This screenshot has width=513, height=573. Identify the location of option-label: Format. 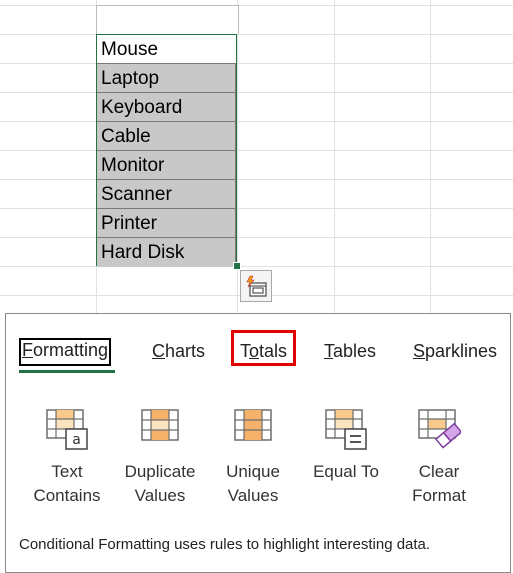
(439, 495).